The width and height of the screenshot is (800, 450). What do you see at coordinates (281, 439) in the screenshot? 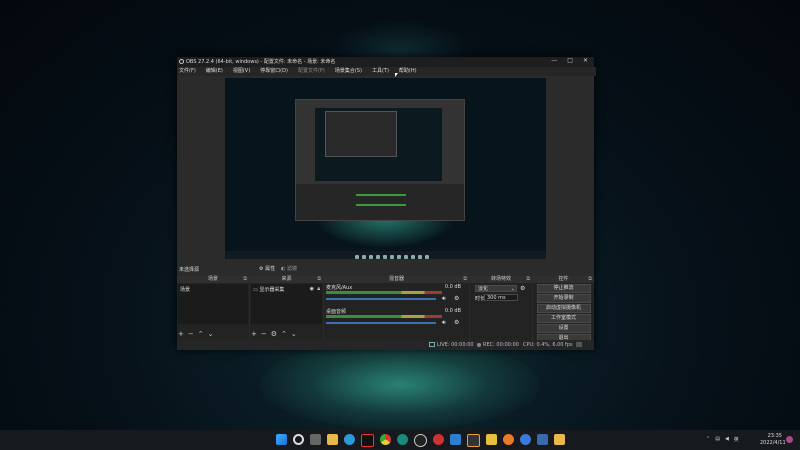
I see `windows-start-icon` at bounding box center [281, 439].